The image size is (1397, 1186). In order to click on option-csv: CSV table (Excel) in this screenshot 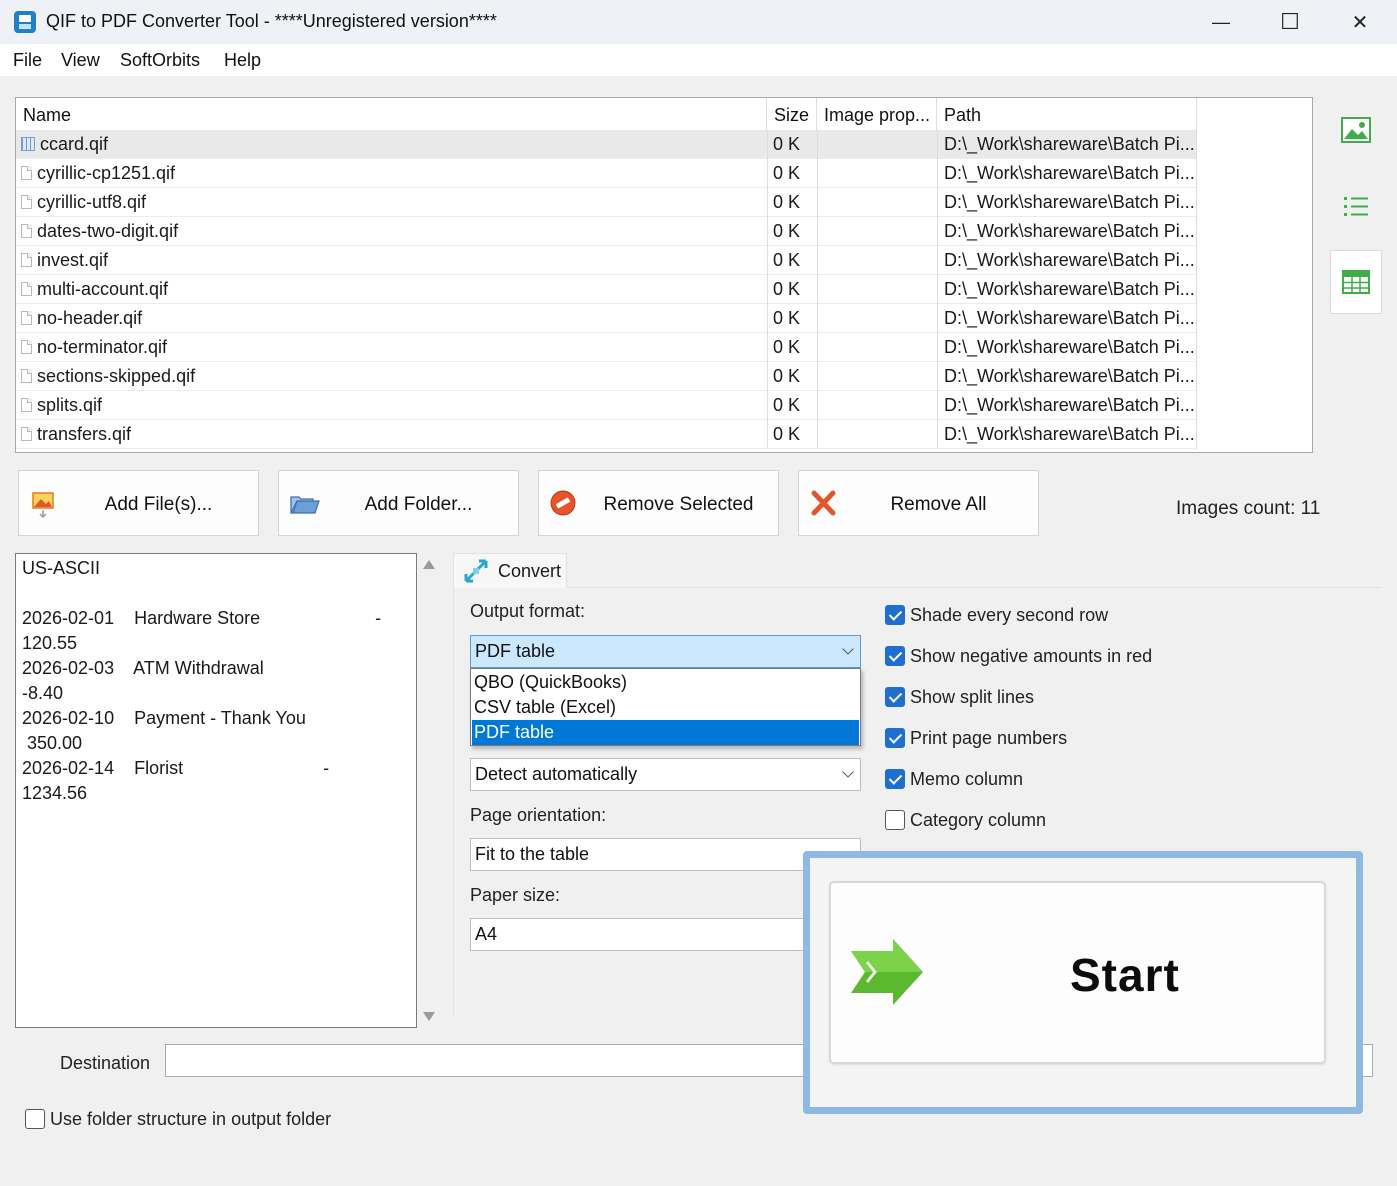, I will do `click(665, 707)`.